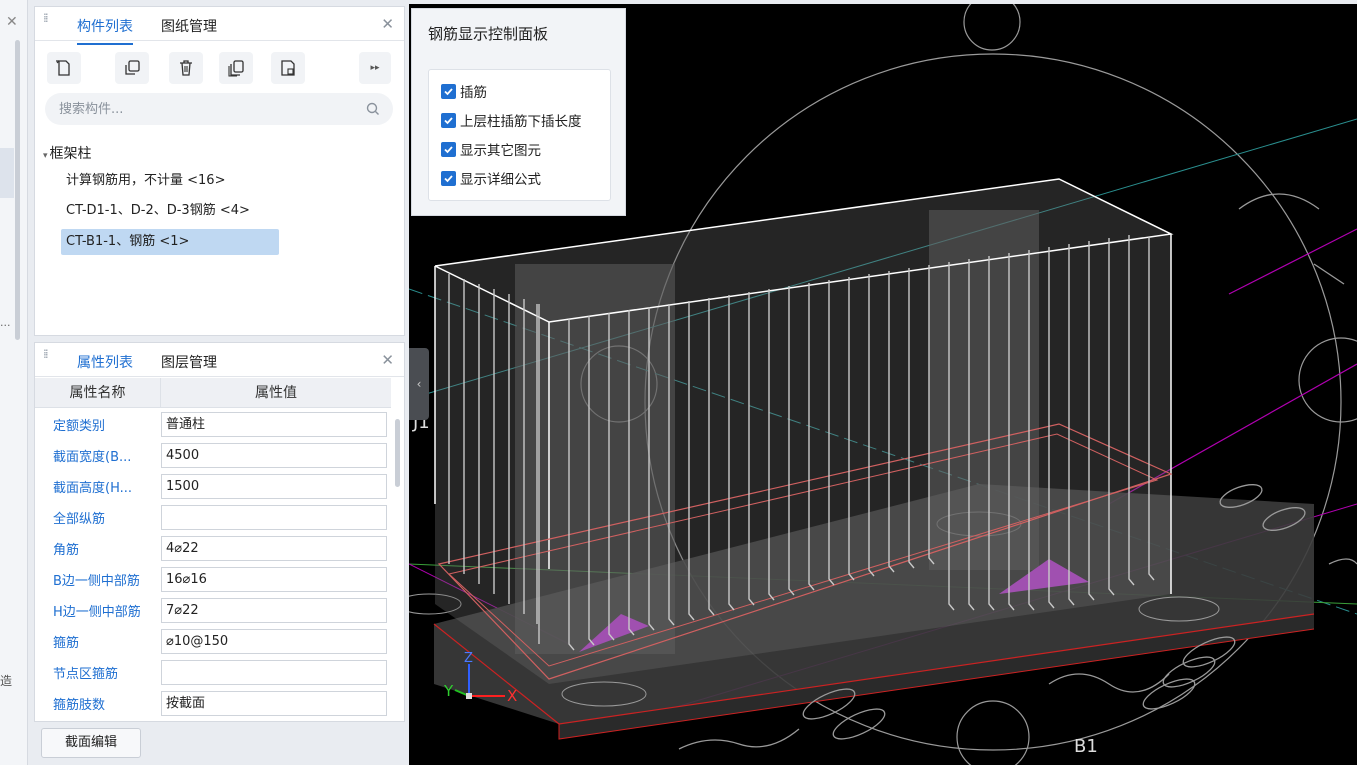 Image resolution: width=1357 pixels, height=765 pixels. I want to click on property-name: 角筋, so click(66, 550).